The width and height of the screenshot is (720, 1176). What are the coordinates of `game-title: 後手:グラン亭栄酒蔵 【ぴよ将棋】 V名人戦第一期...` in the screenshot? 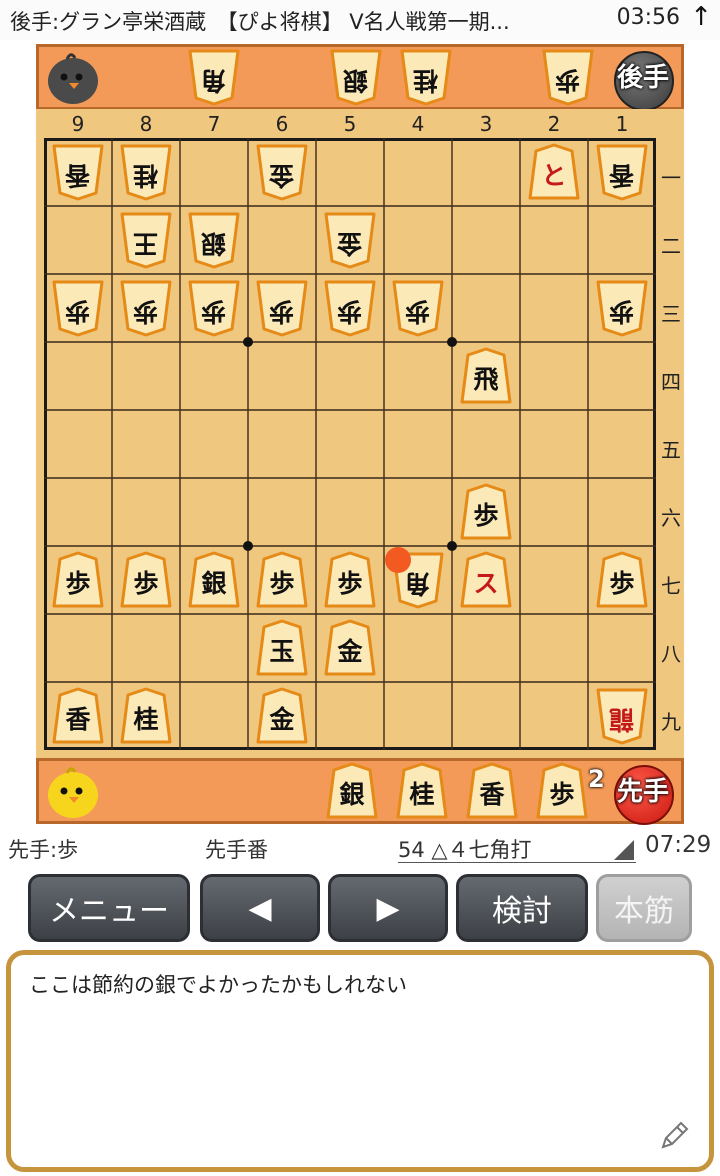 It's located at (260, 22).